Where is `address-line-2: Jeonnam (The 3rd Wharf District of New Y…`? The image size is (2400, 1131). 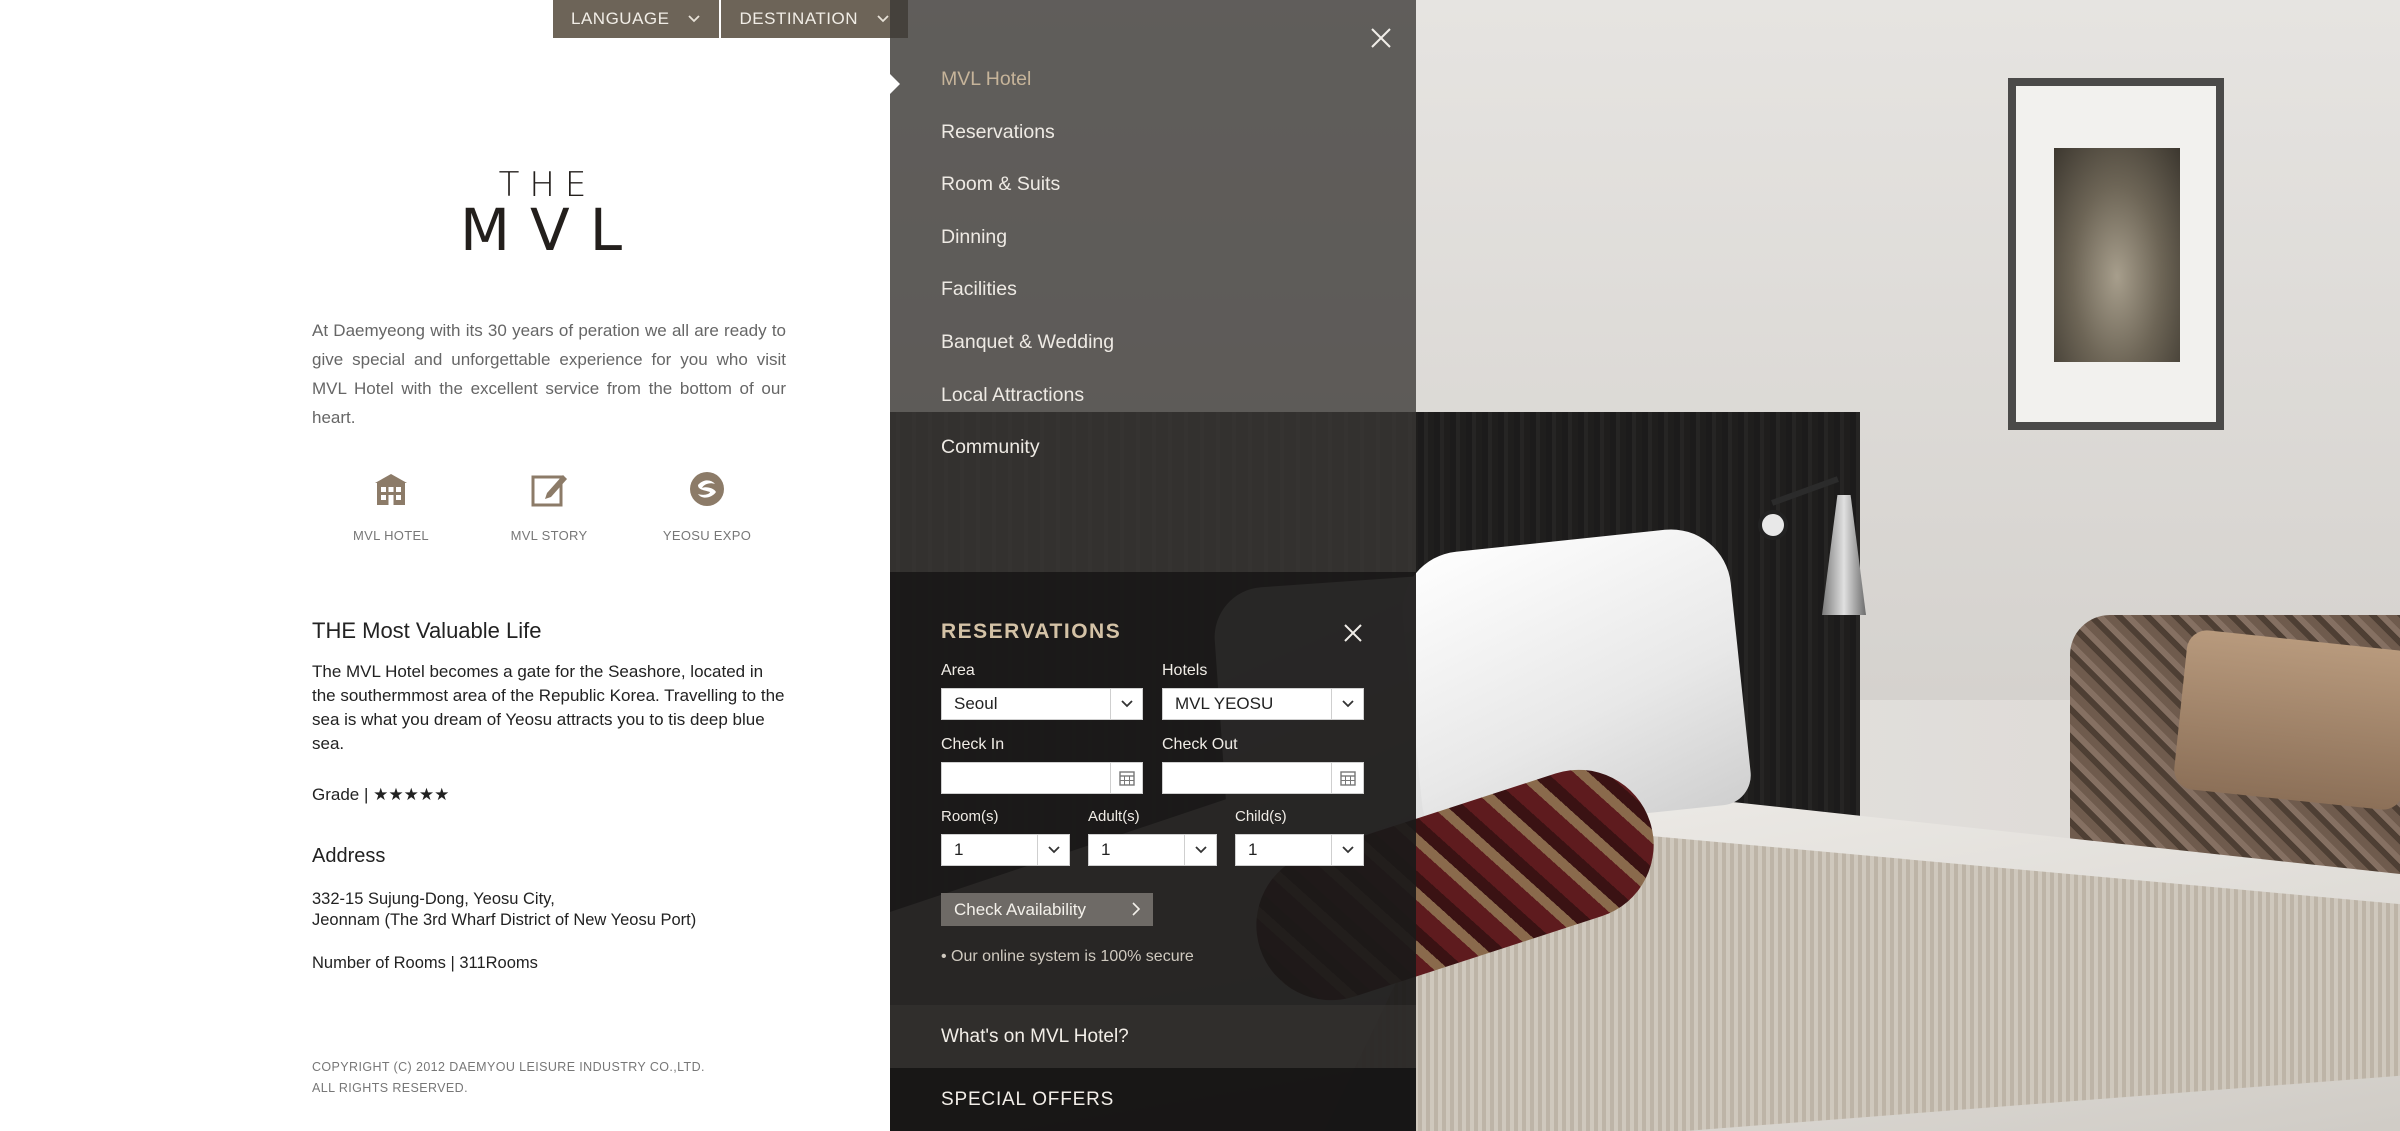
address-line-2: Jeonnam (The 3rd Wharf District of New Y… is located at coordinates (504, 920).